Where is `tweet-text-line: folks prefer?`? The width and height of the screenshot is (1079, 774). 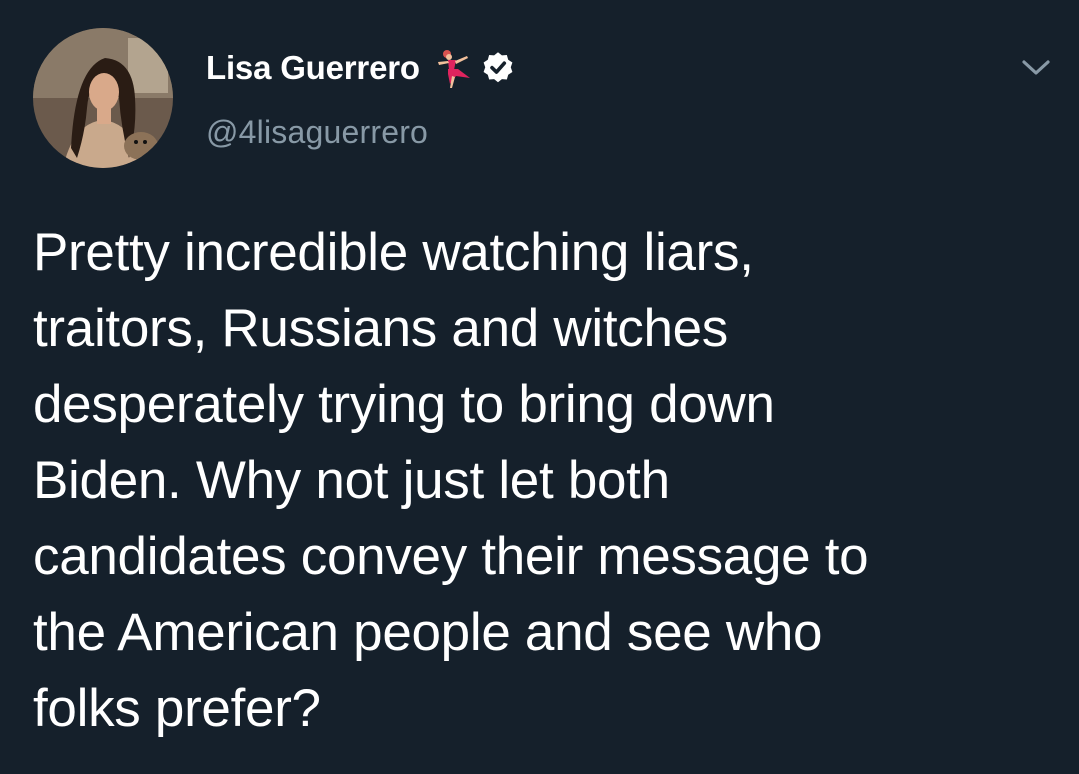
tweet-text-line: folks prefer? is located at coordinates (177, 708).